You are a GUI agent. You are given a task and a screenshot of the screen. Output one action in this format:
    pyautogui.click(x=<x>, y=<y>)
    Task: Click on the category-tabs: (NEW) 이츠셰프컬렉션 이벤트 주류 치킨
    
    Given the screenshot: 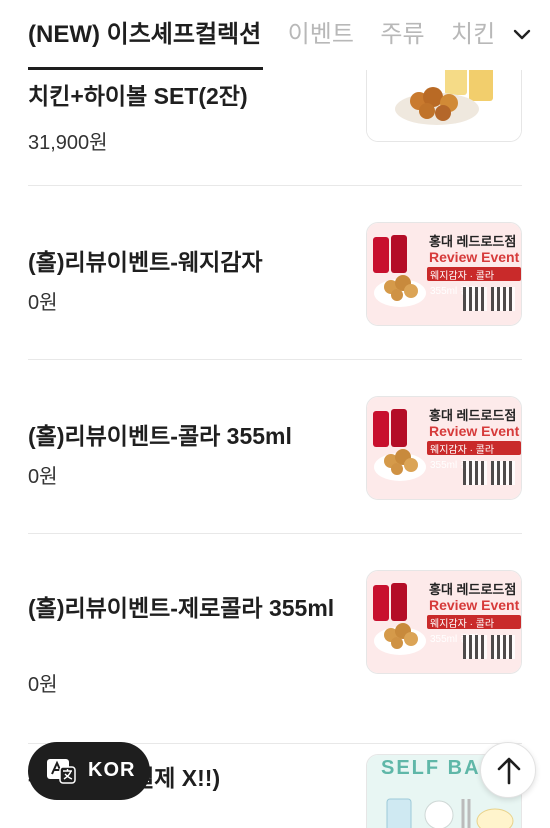 What is the action you would take?
    pyautogui.click(x=263, y=35)
    